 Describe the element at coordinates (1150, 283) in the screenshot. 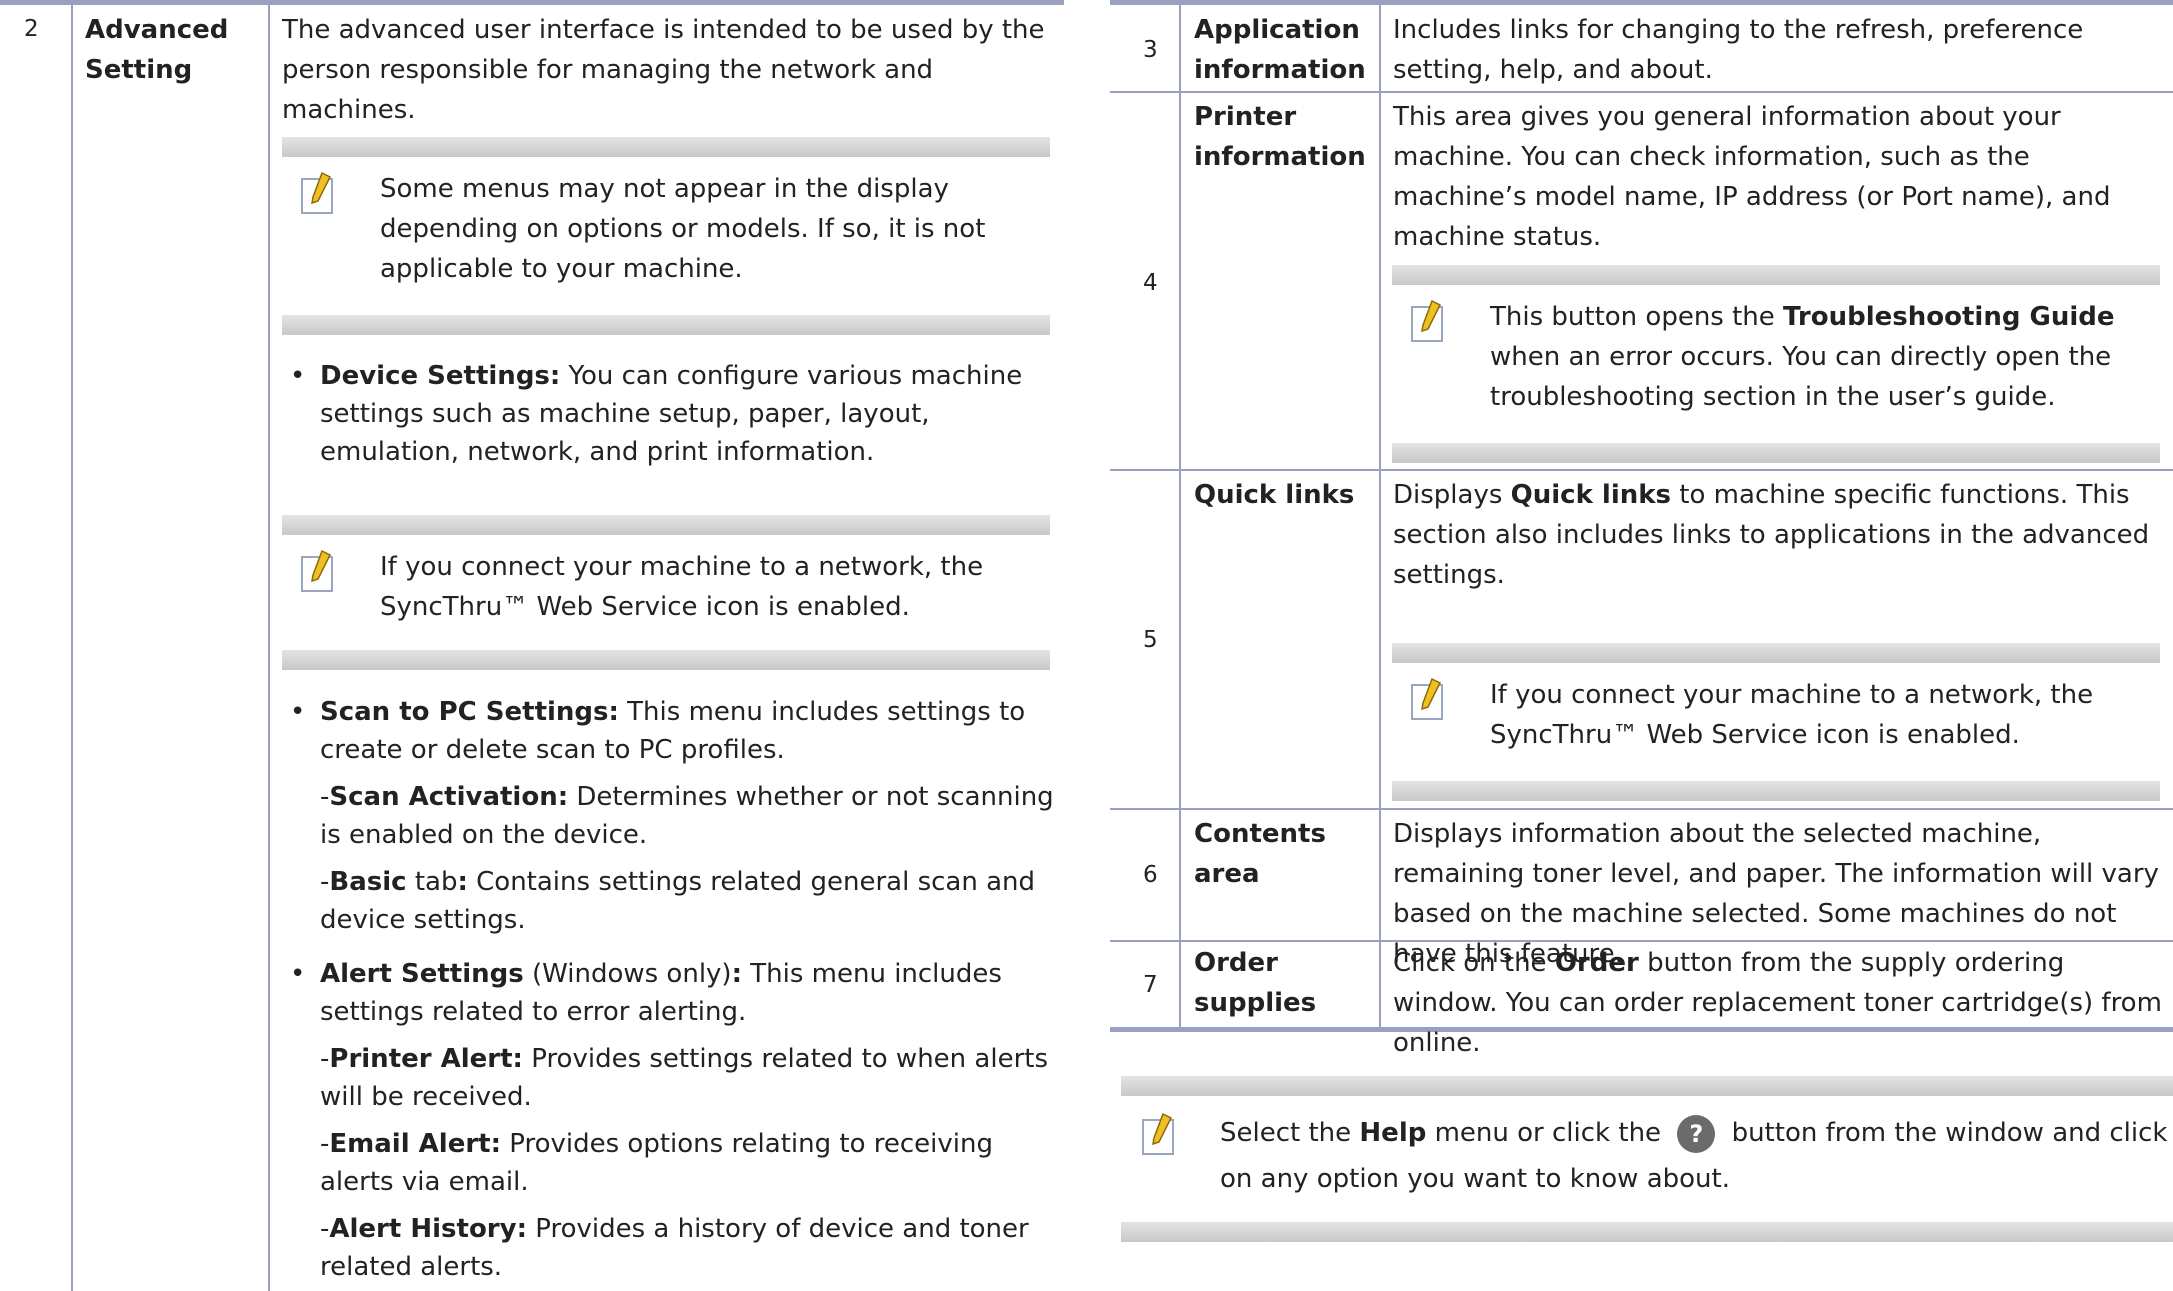

I see `row-number: 4` at that location.